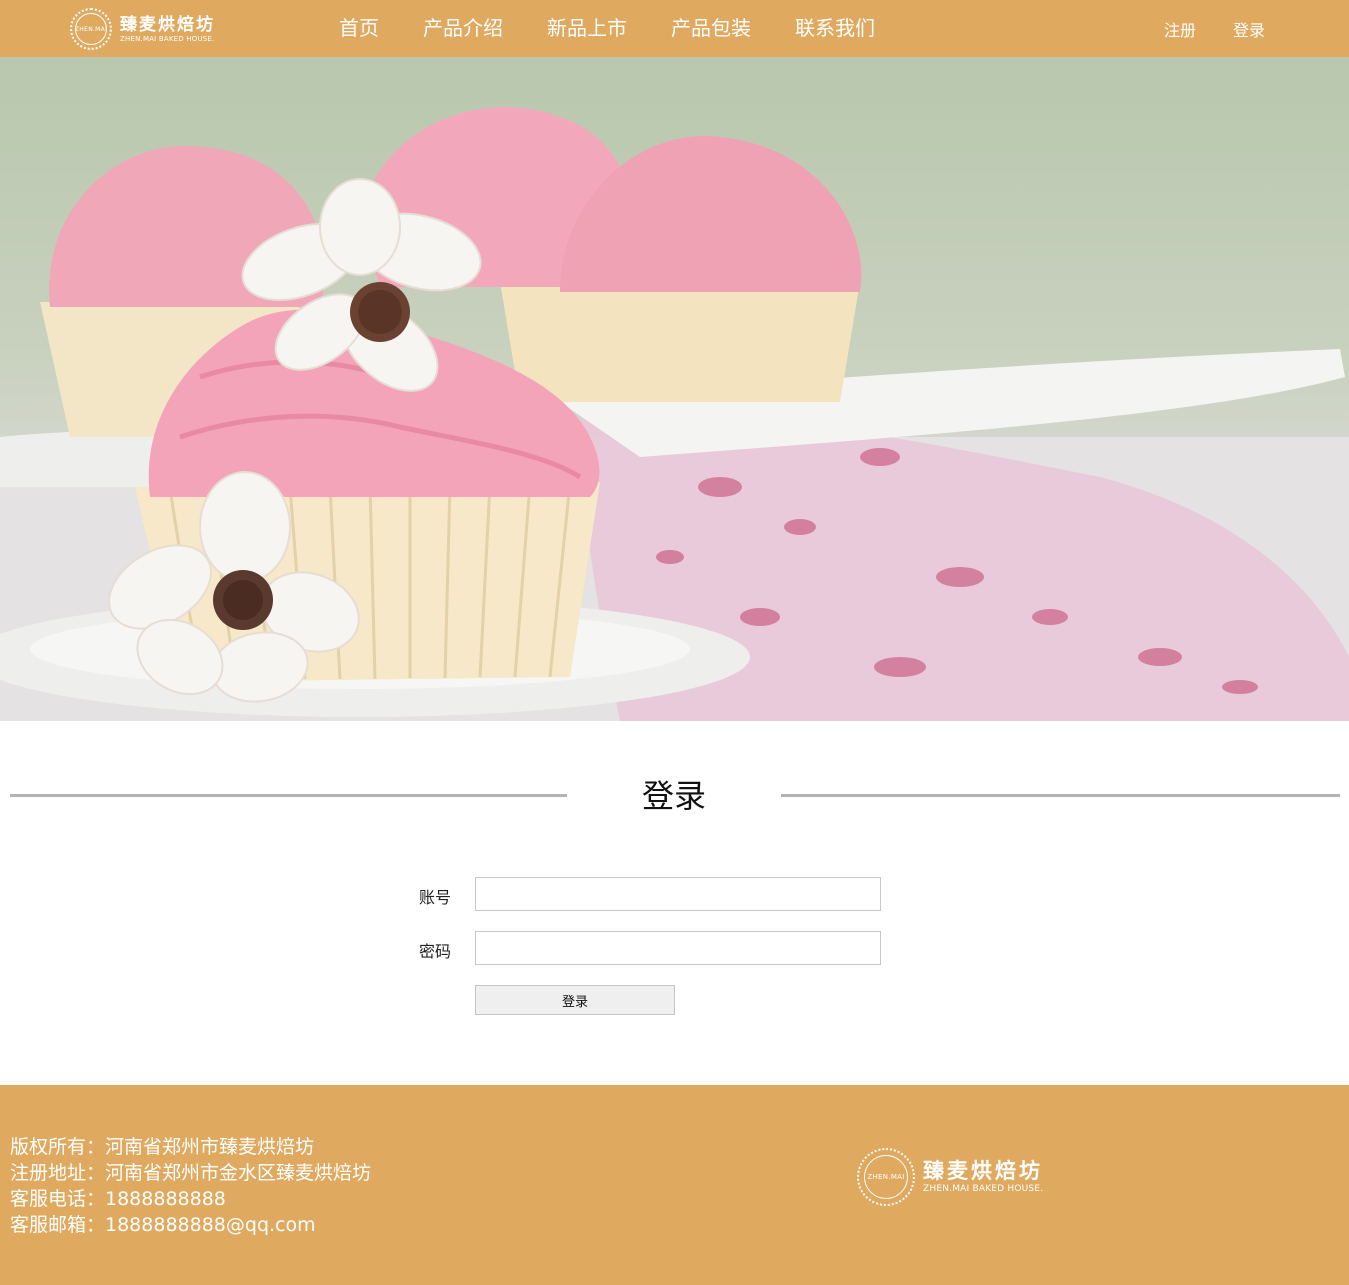 The image size is (1349, 1285). I want to click on site-logo: ZHEN.MAI 臻麦烘焙坊 ZHEN.MAI BAKED HOUSE., so click(142, 29).